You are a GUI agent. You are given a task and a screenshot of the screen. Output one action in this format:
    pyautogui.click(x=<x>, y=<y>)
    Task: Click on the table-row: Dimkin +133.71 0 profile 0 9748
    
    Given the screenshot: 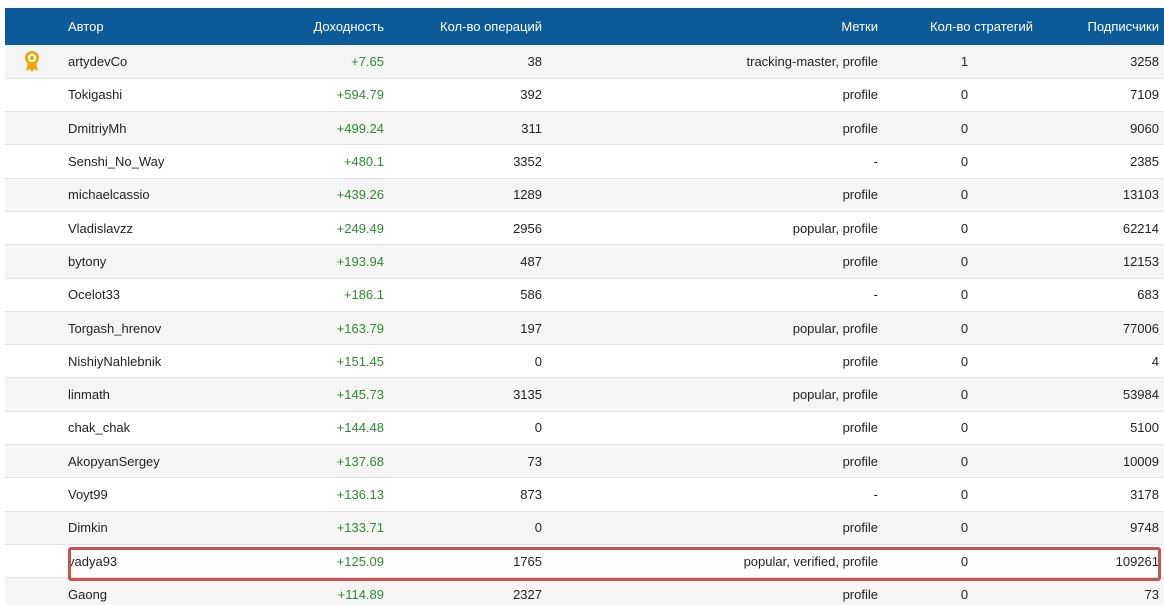 What is the action you would take?
    pyautogui.click(x=584, y=528)
    